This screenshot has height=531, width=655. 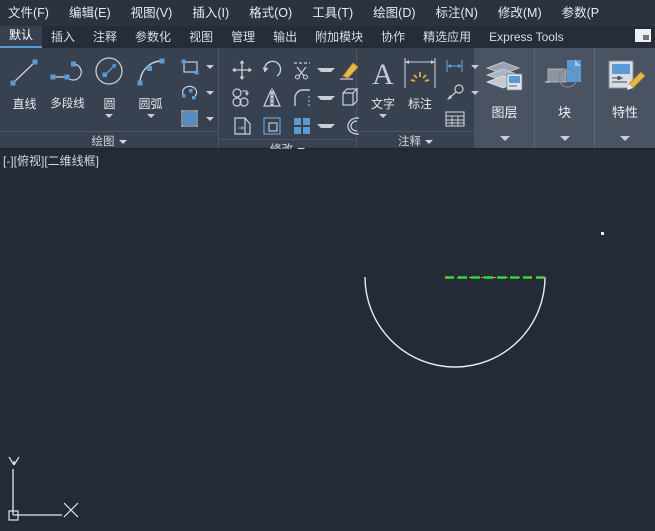 What do you see at coordinates (43, 488) in the screenshot?
I see `ucs-icon` at bounding box center [43, 488].